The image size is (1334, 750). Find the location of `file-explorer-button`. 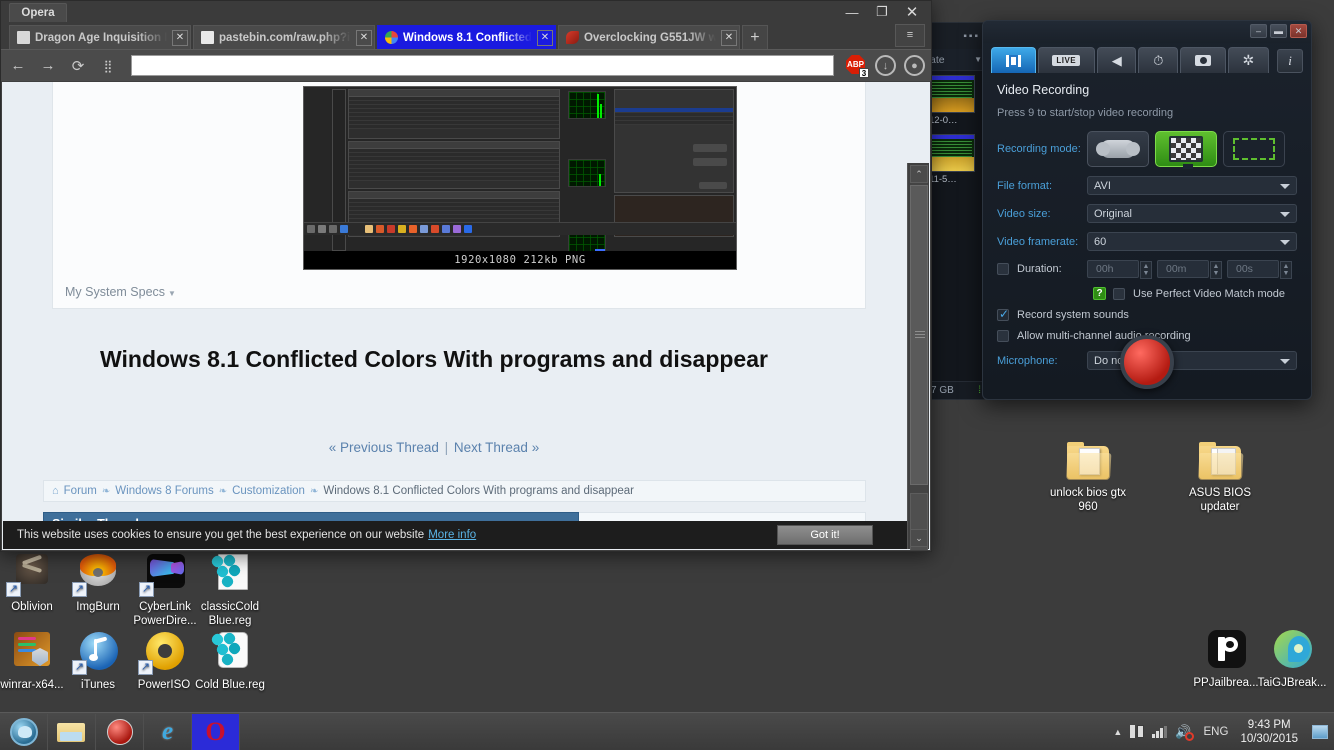

file-explorer-button is located at coordinates (72, 731).